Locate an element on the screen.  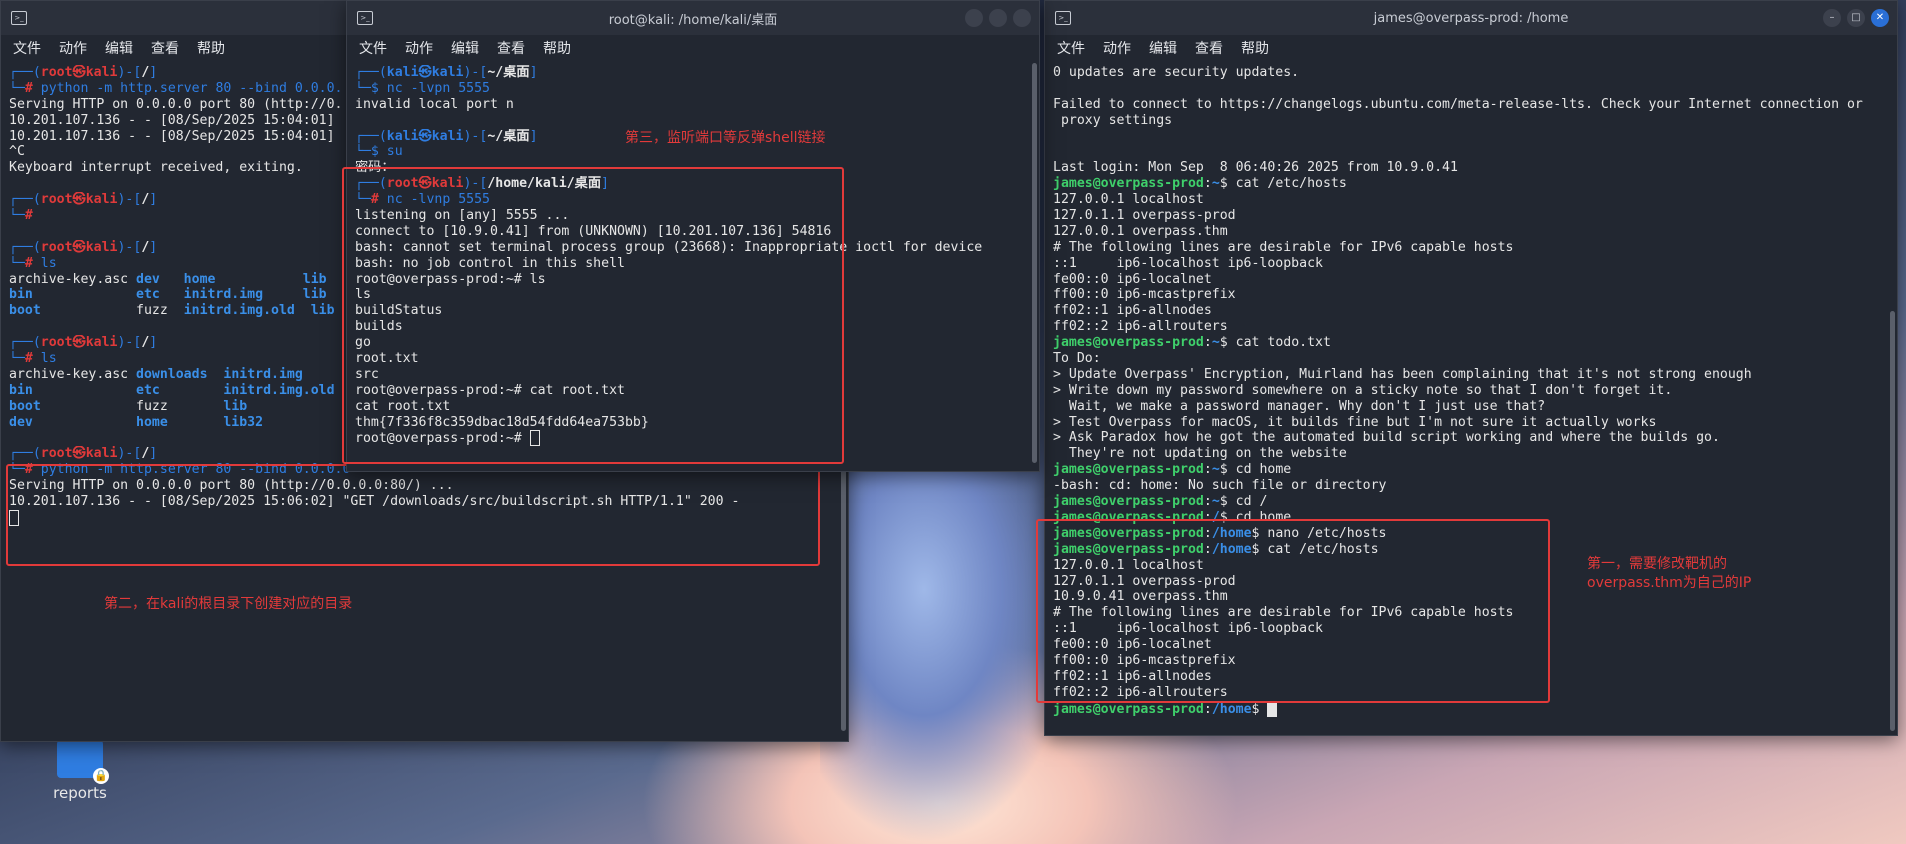
right-scrollbar is located at coordinates (1892, 521).